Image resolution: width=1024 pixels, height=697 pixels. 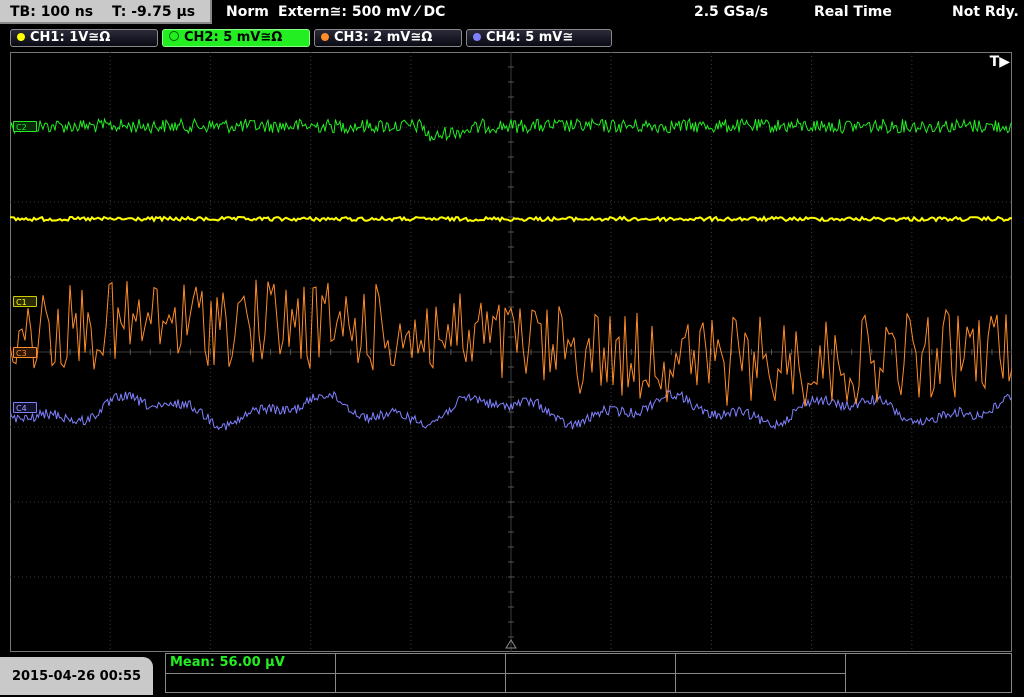 I want to click on channel-2-button: CH2: 5 mV≅Ω, so click(x=236, y=38).